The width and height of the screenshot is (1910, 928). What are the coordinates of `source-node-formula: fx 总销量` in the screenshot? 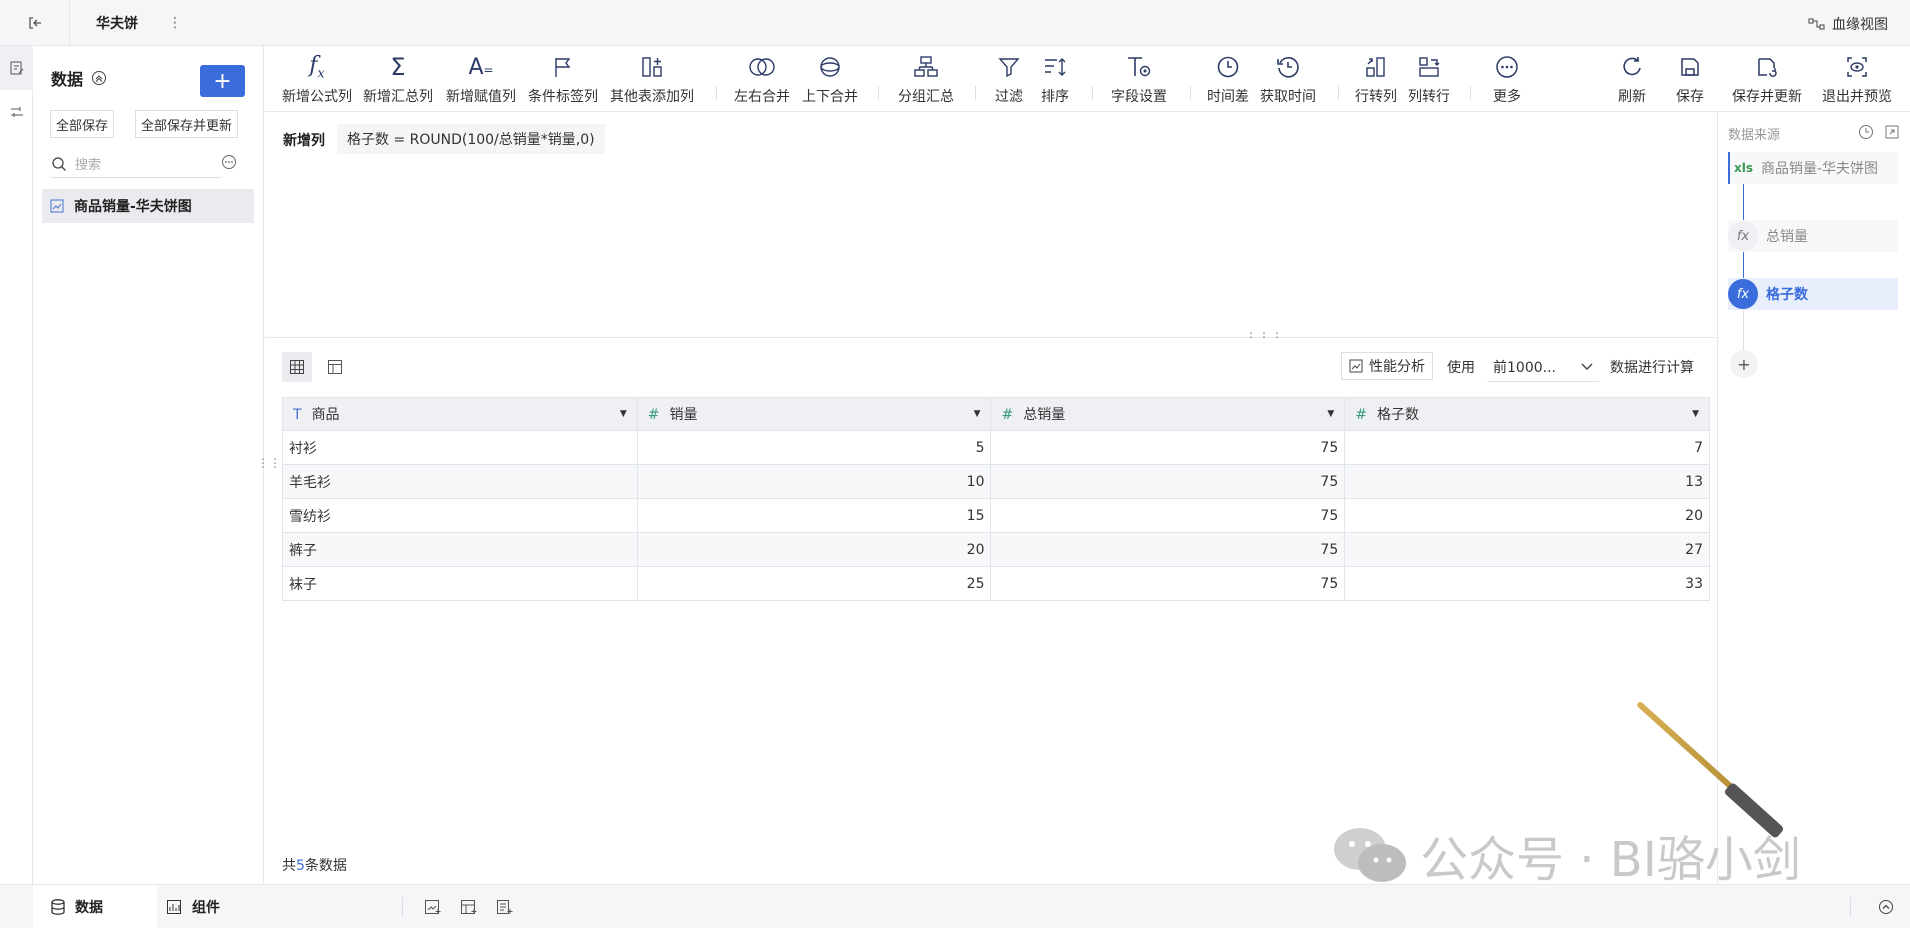 It's located at (1813, 236).